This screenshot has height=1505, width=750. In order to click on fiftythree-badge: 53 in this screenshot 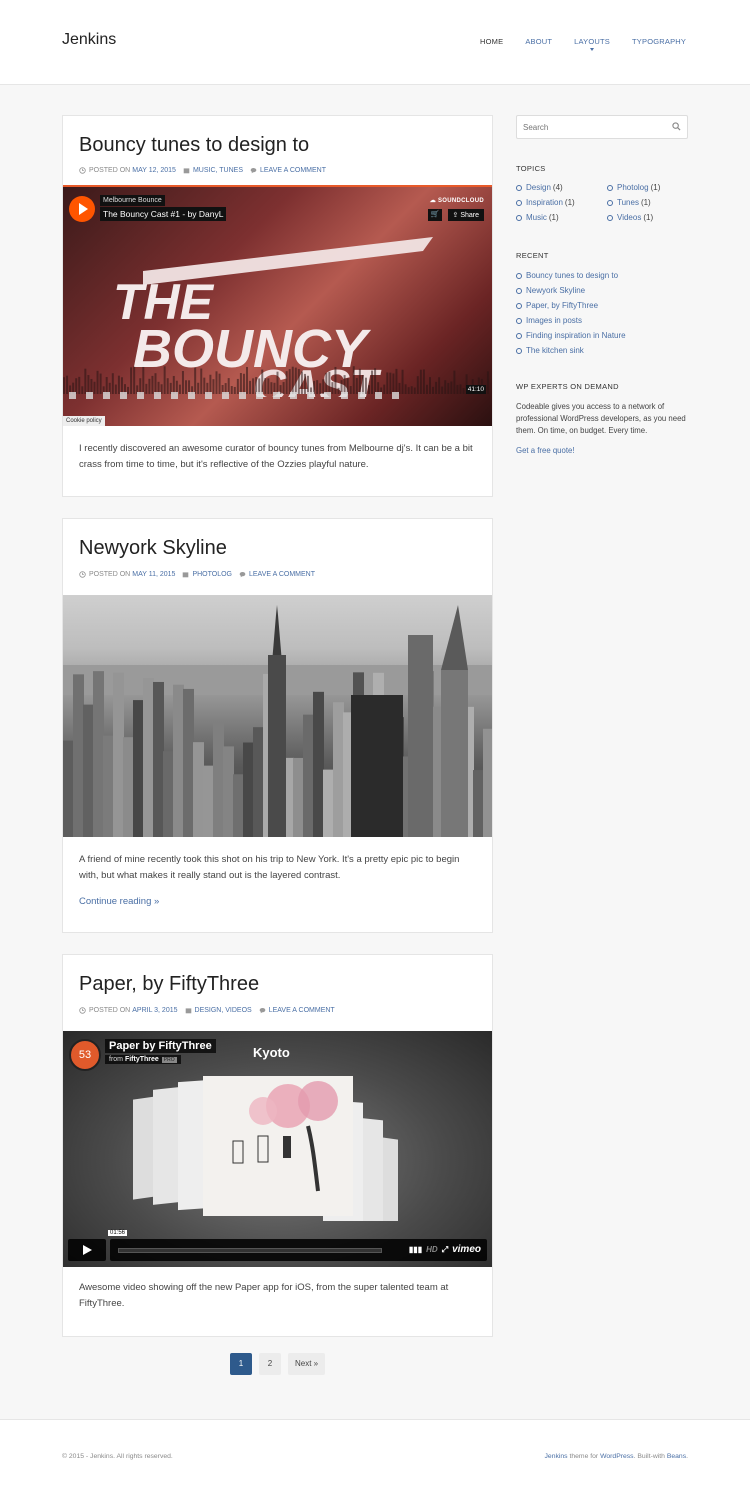, I will do `click(85, 1055)`.